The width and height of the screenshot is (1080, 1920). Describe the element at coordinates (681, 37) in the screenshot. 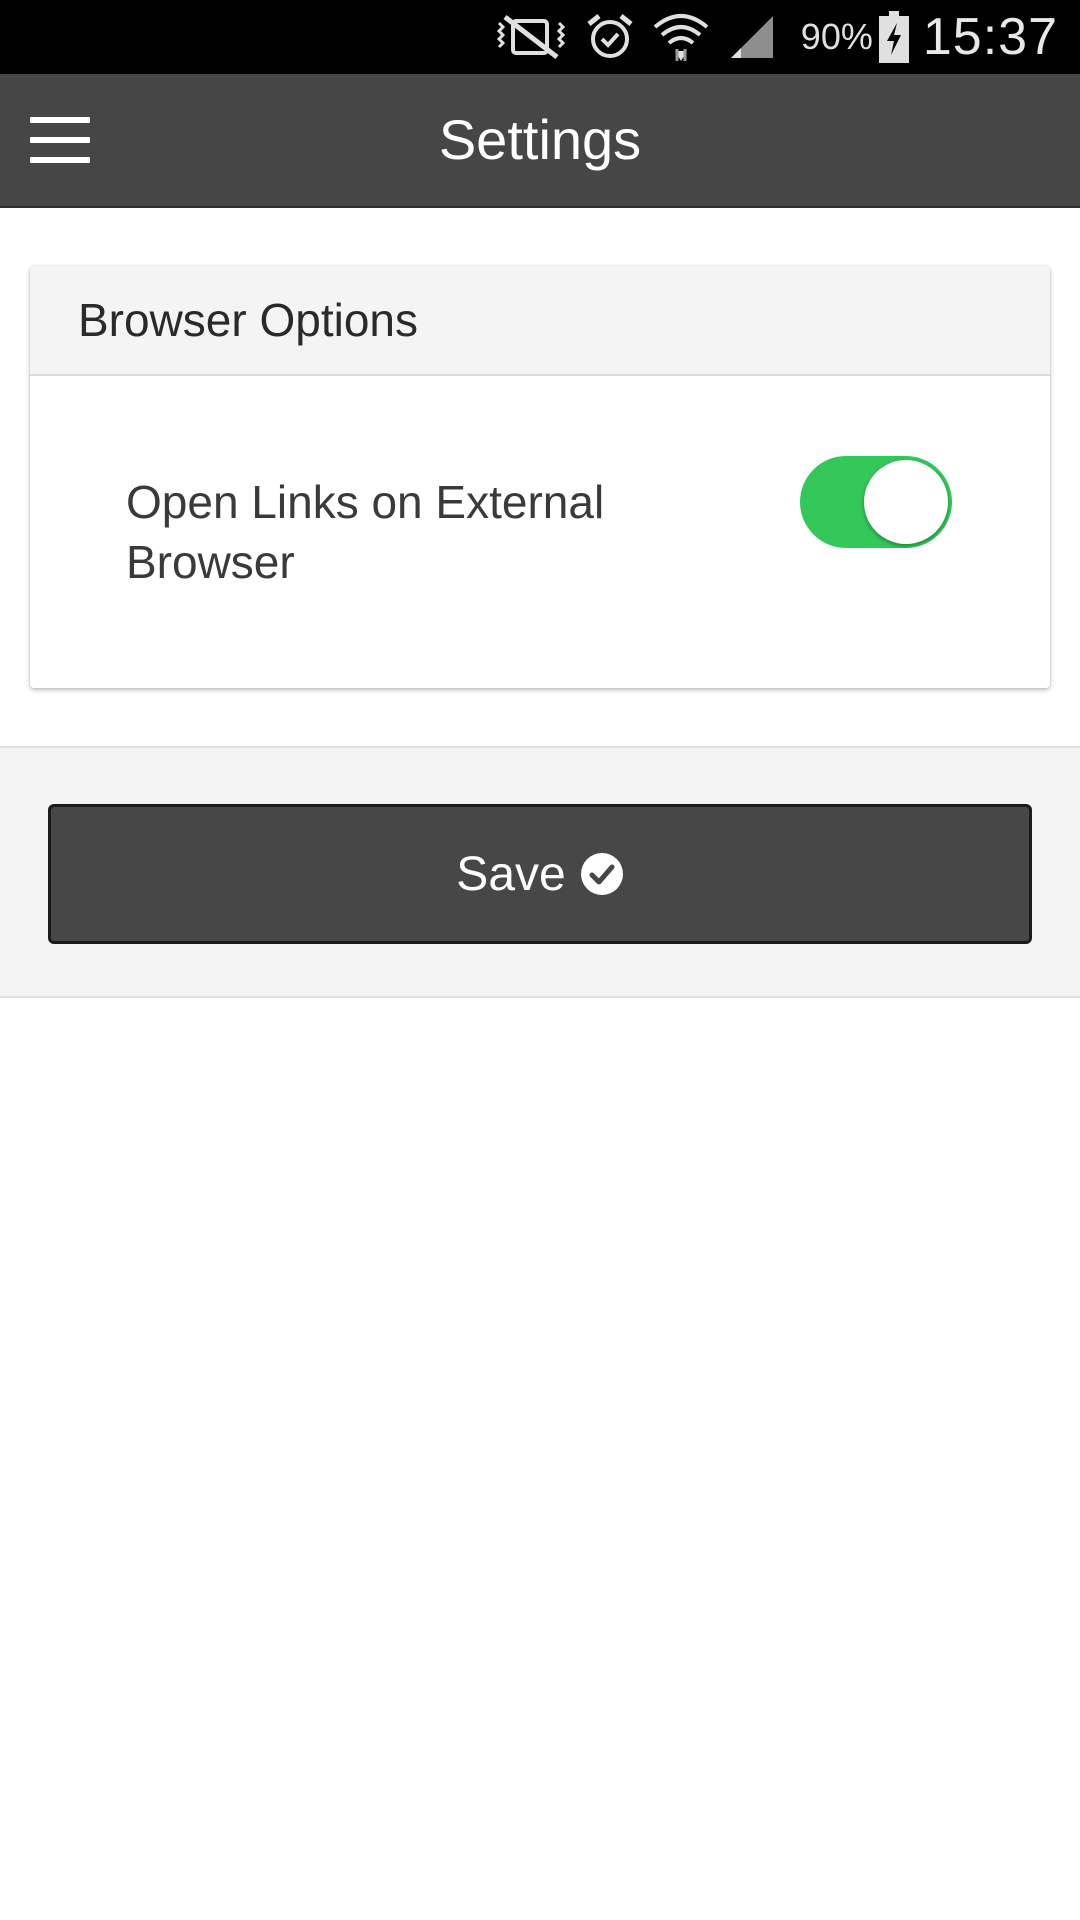

I see `wifi-icon` at that location.